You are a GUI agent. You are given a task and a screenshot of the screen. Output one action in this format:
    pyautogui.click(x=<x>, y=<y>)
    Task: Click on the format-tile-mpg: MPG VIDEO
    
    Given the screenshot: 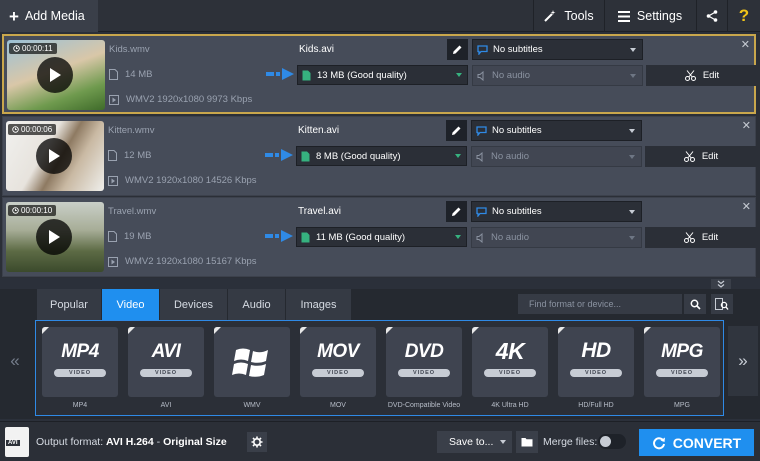 What is the action you would take?
    pyautogui.click(x=682, y=362)
    